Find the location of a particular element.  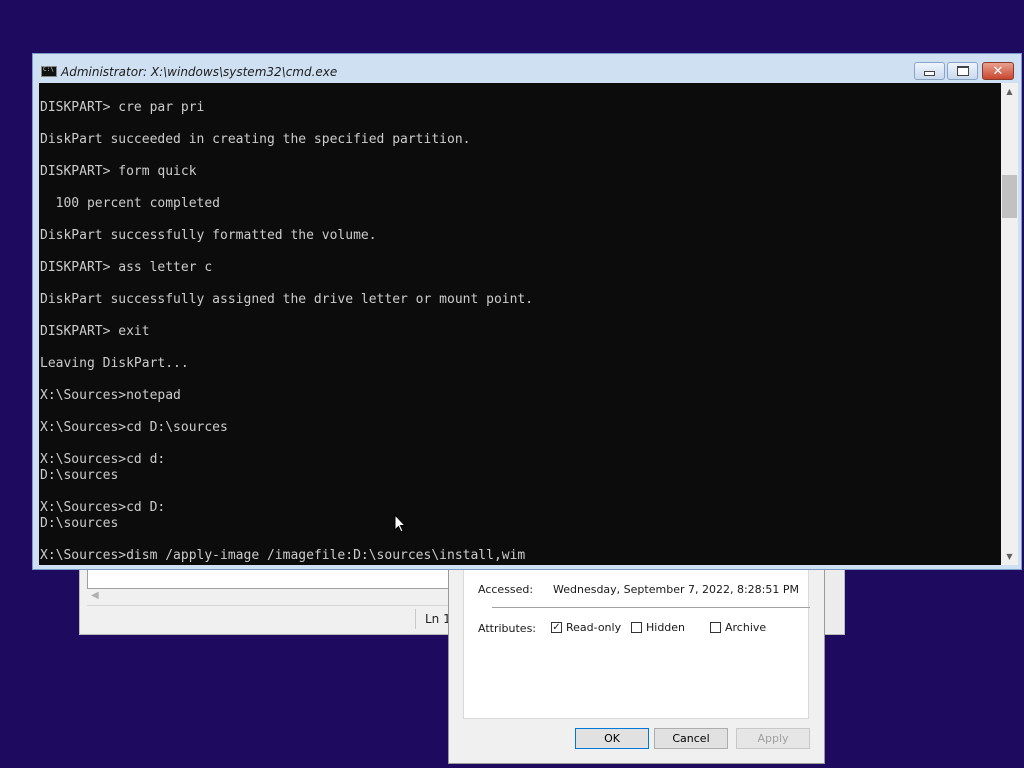

vertical-scrollbar: ▲ ▼ is located at coordinates (1009, 324).